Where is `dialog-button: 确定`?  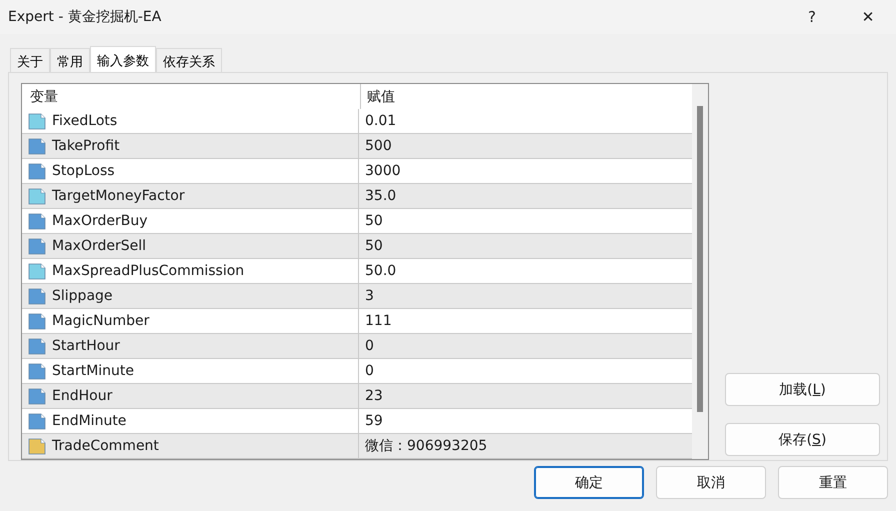
dialog-button: 确定 is located at coordinates (589, 482).